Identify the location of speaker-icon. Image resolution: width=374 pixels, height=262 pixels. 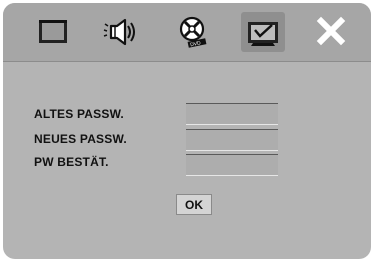
(119, 32).